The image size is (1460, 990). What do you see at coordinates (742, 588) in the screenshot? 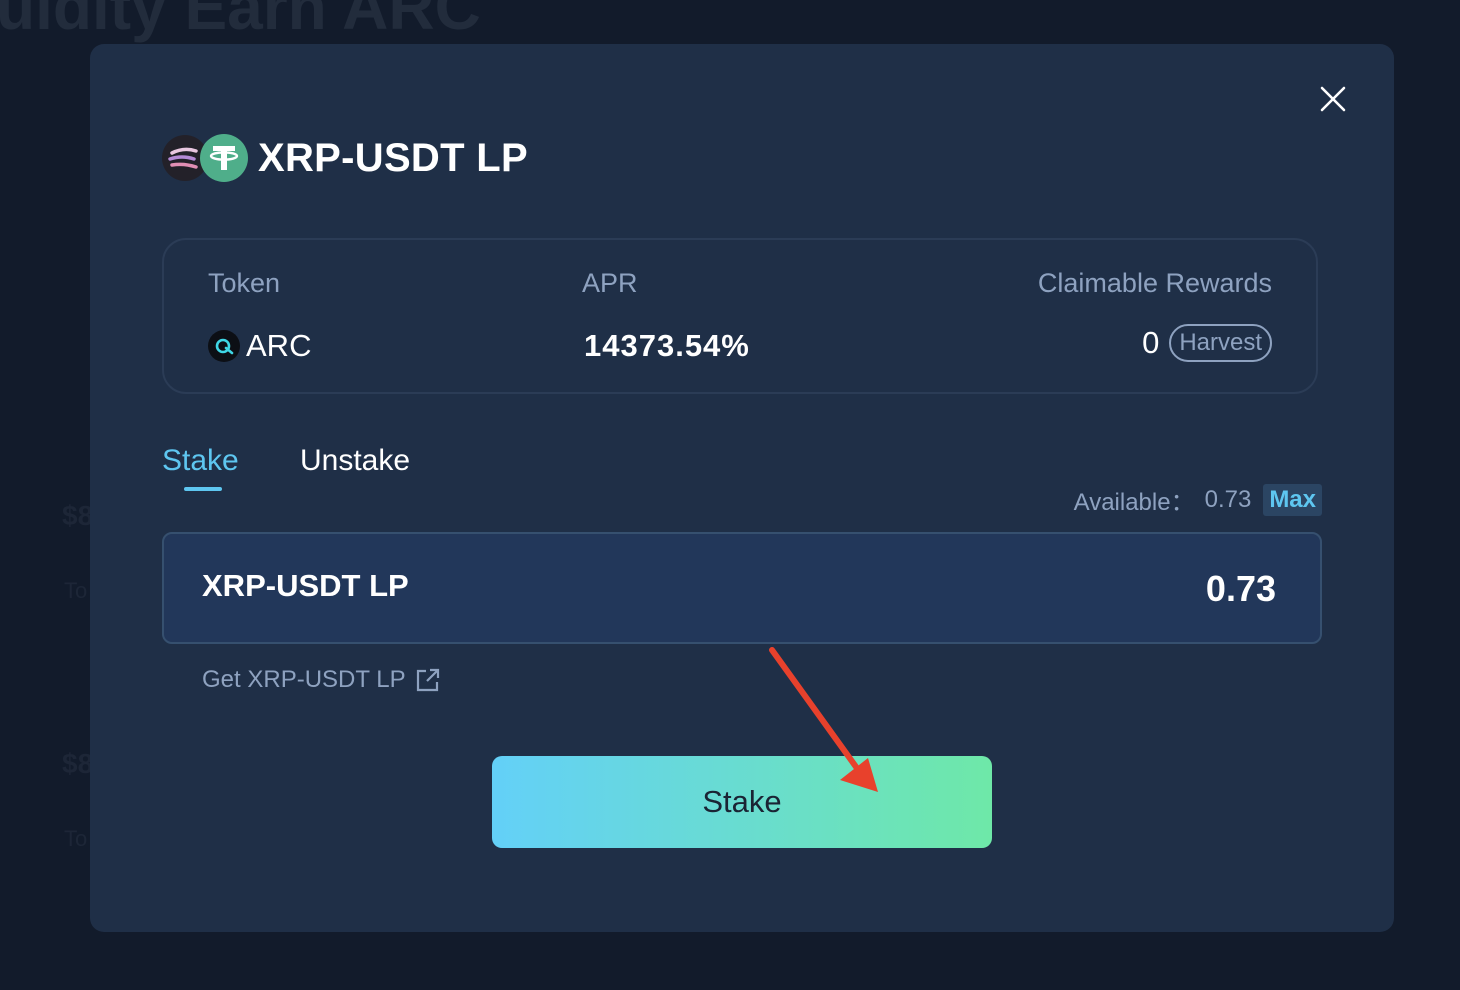
I see `stake-amount-input: XRP-USDT LP 0.73` at bounding box center [742, 588].